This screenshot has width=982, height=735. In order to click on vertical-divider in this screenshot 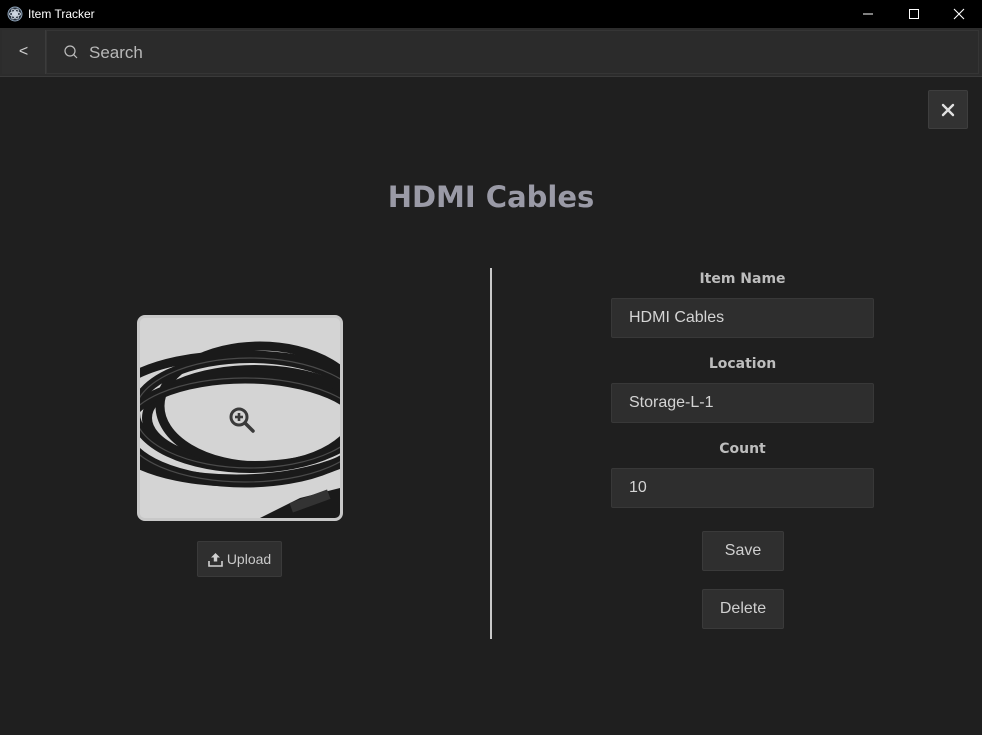, I will do `click(491, 453)`.